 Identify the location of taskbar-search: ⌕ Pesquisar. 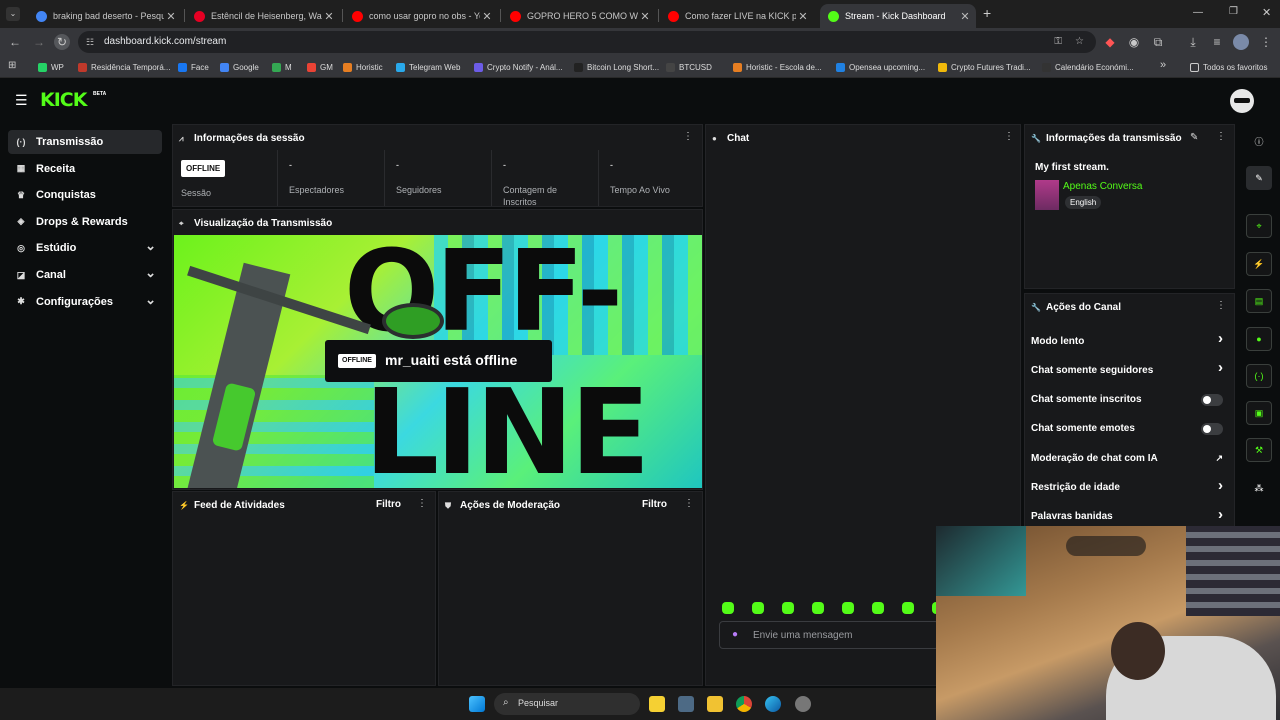
(567, 704).